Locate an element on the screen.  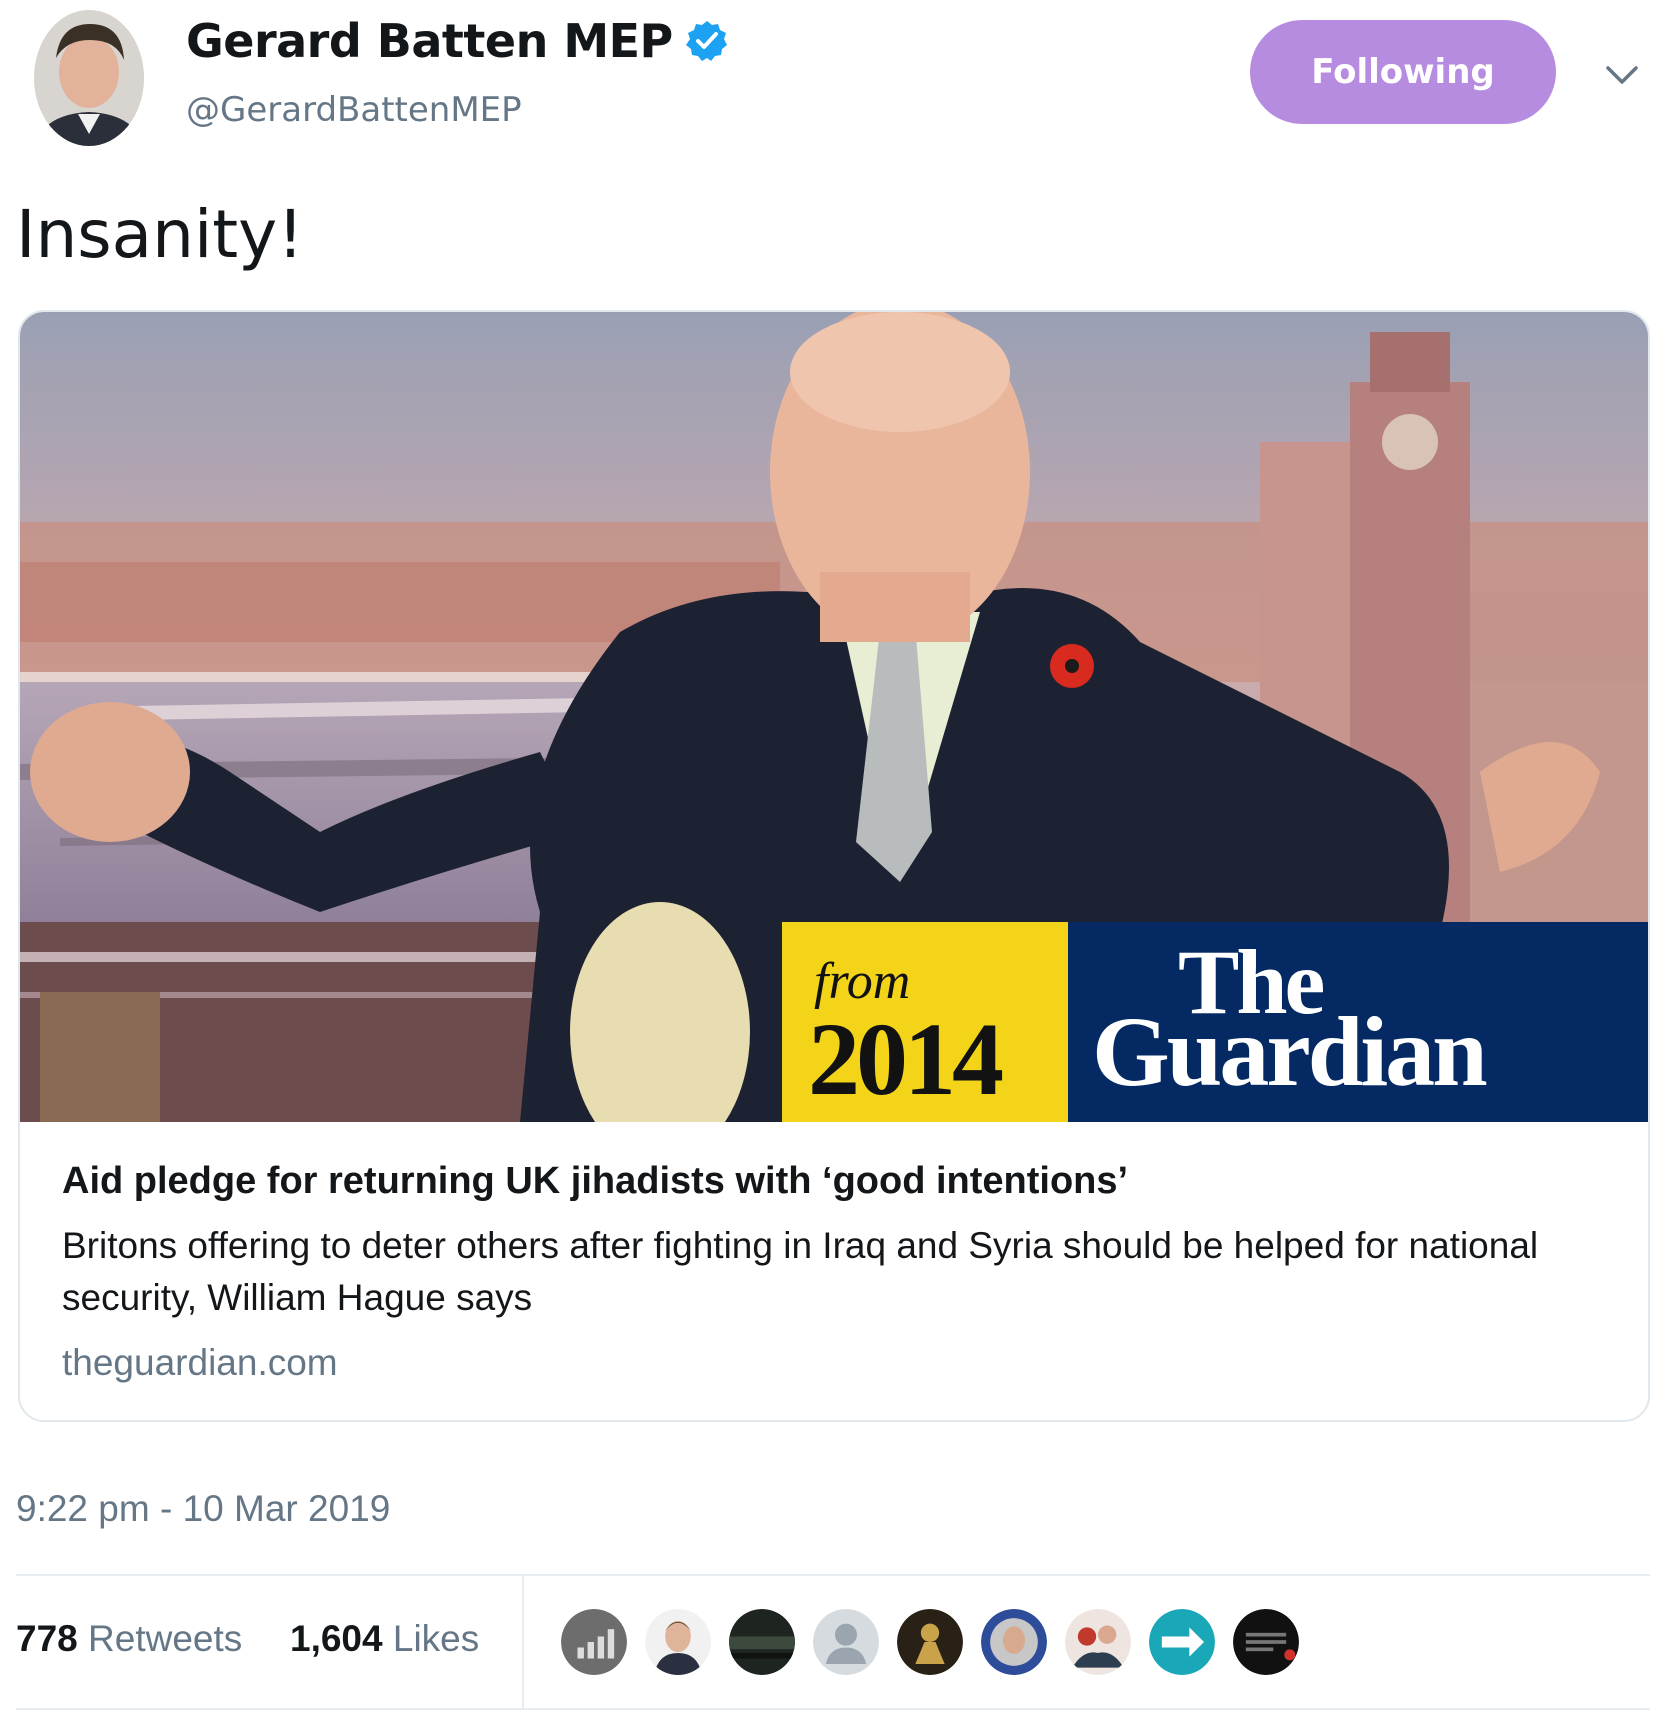
dark-landscape-avatar-icon is located at coordinates (762, 1642).